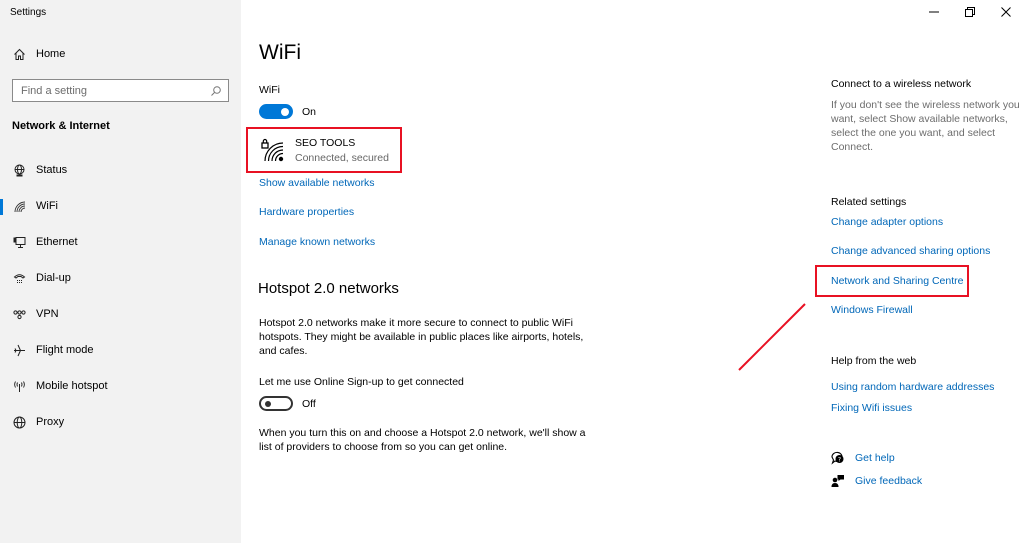 The image size is (1024, 543). What do you see at coordinates (325, 142) in the screenshot?
I see `network-name: SEO TOOLS` at bounding box center [325, 142].